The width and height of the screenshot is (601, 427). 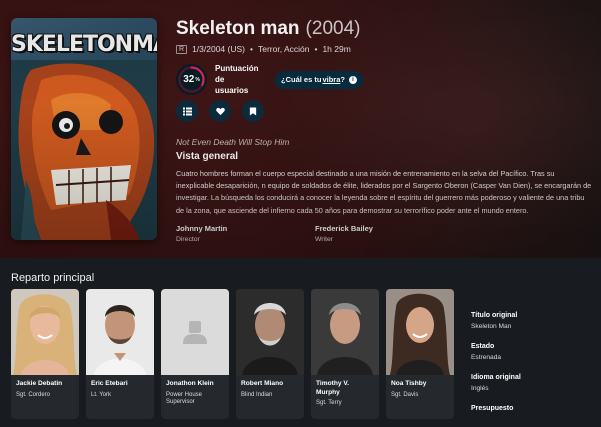 What do you see at coordinates (345, 386) in the screenshot?
I see `cast-name: Timothy V. Murphy` at bounding box center [345, 386].